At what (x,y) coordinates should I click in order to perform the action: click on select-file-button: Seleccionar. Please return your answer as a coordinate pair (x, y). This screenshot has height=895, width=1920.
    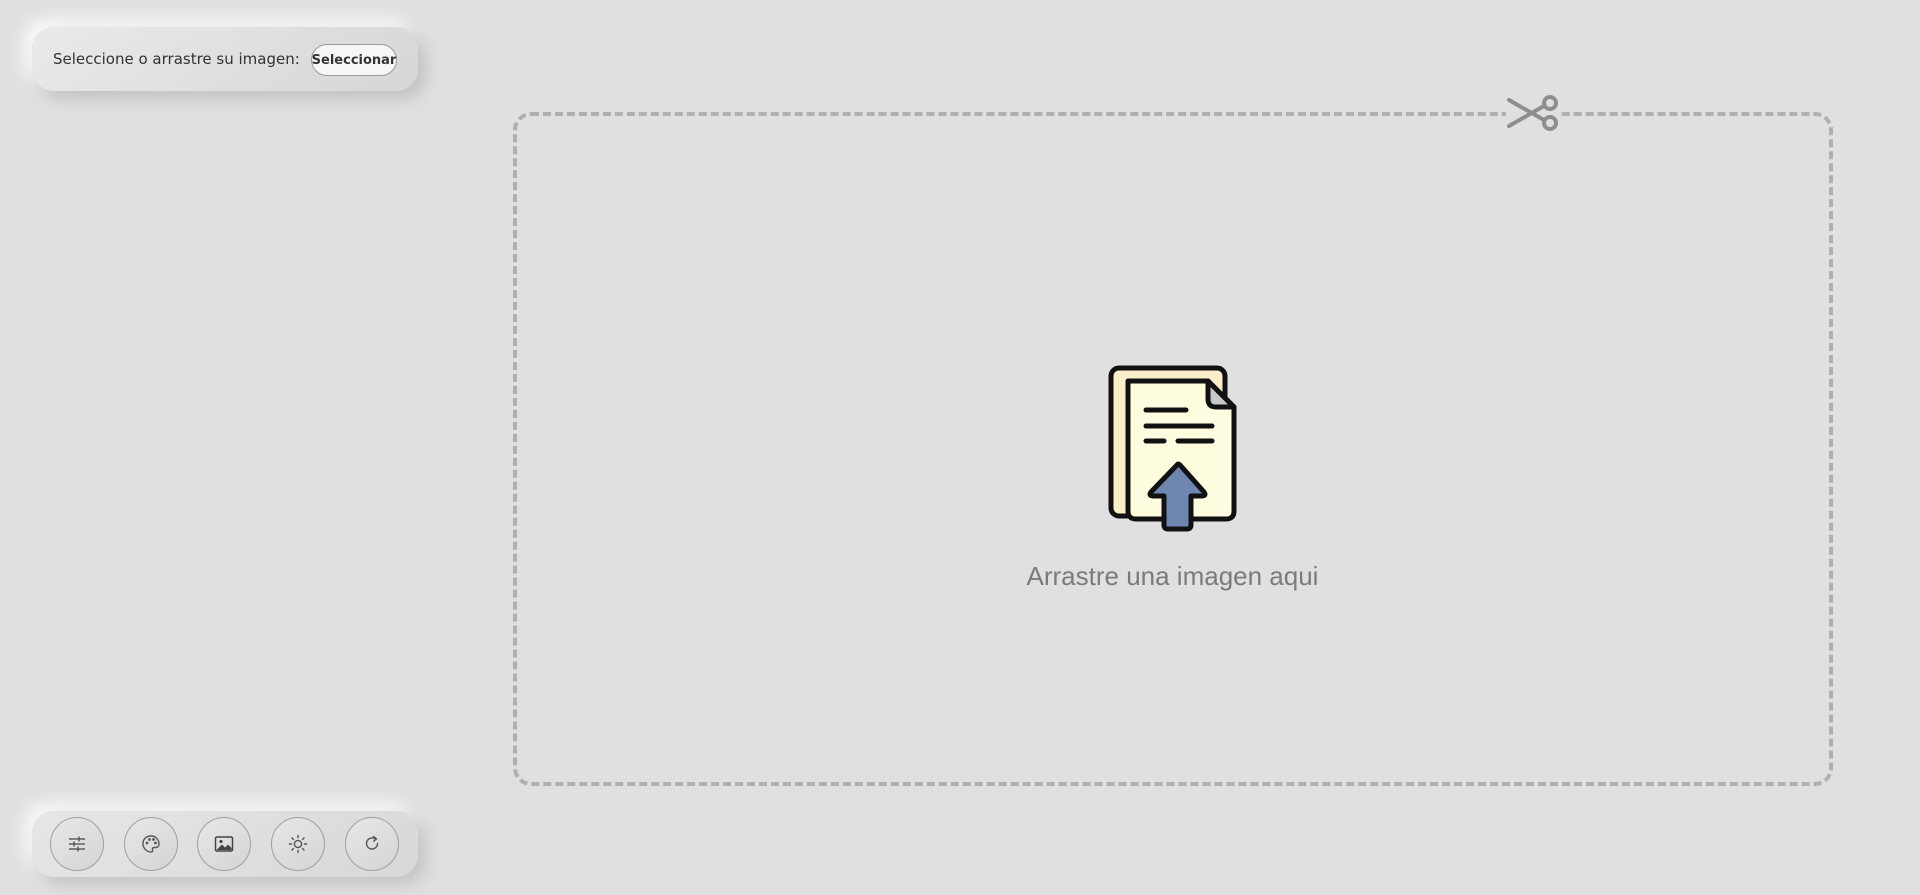
    Looking at the image, I should click on (354, 60).